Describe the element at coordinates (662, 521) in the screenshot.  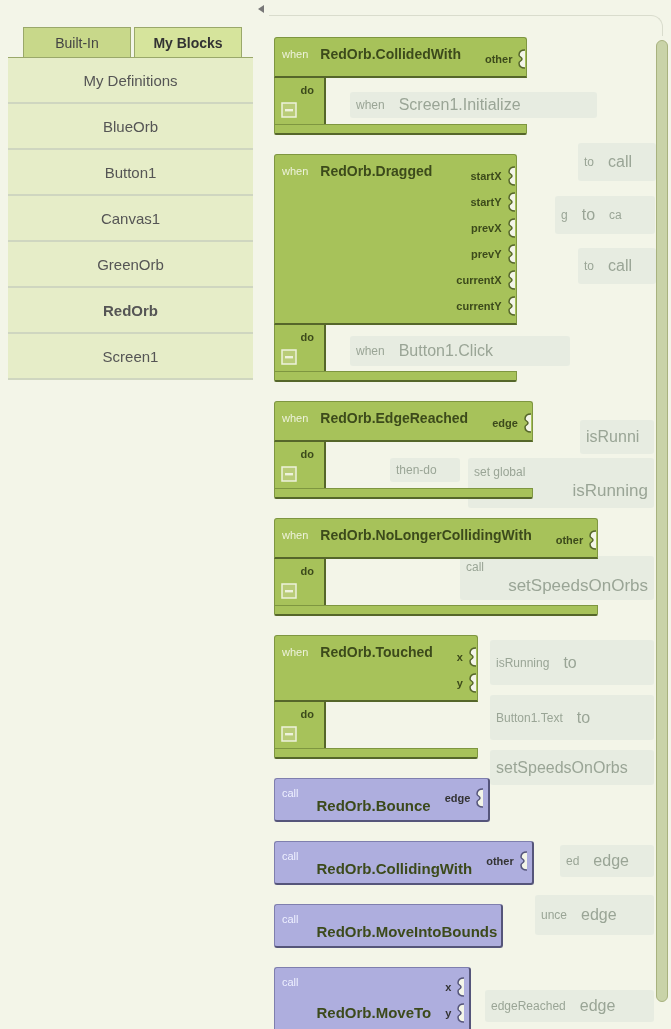
I see `scrollbar` at that location.